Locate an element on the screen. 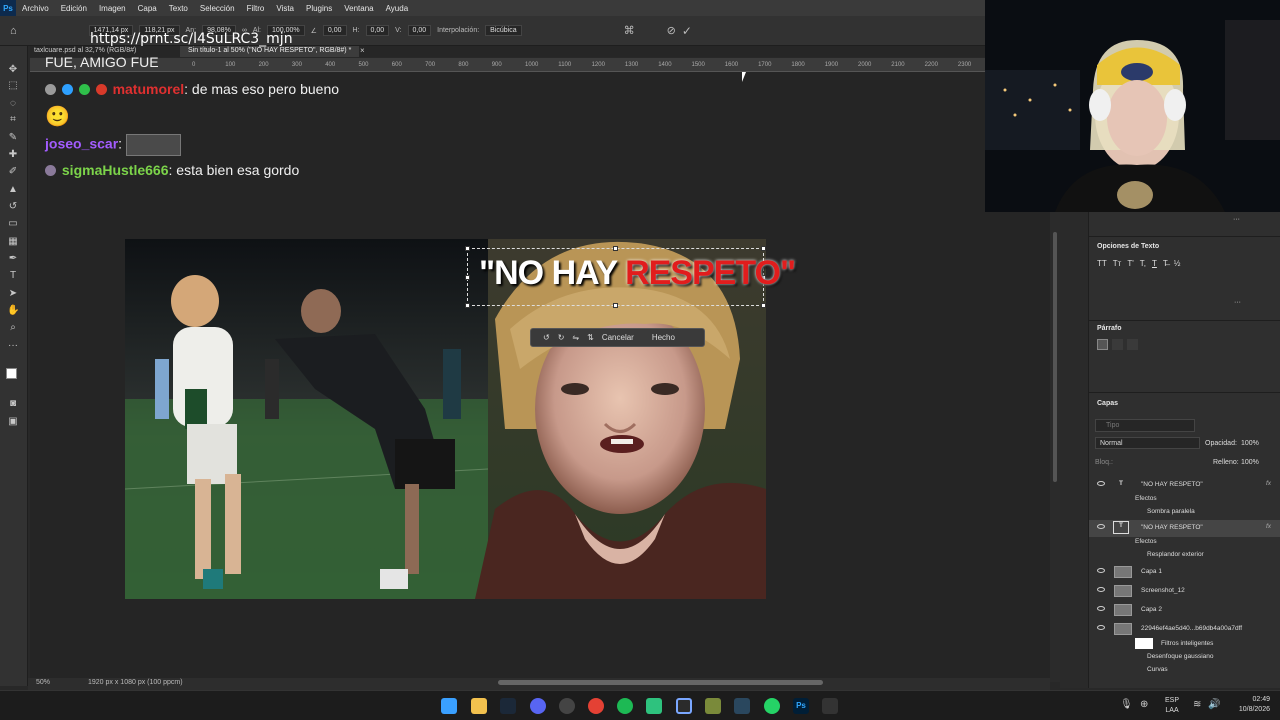 The image size is (1280, 720). chrome-icon is located at coordinates (596, 706).